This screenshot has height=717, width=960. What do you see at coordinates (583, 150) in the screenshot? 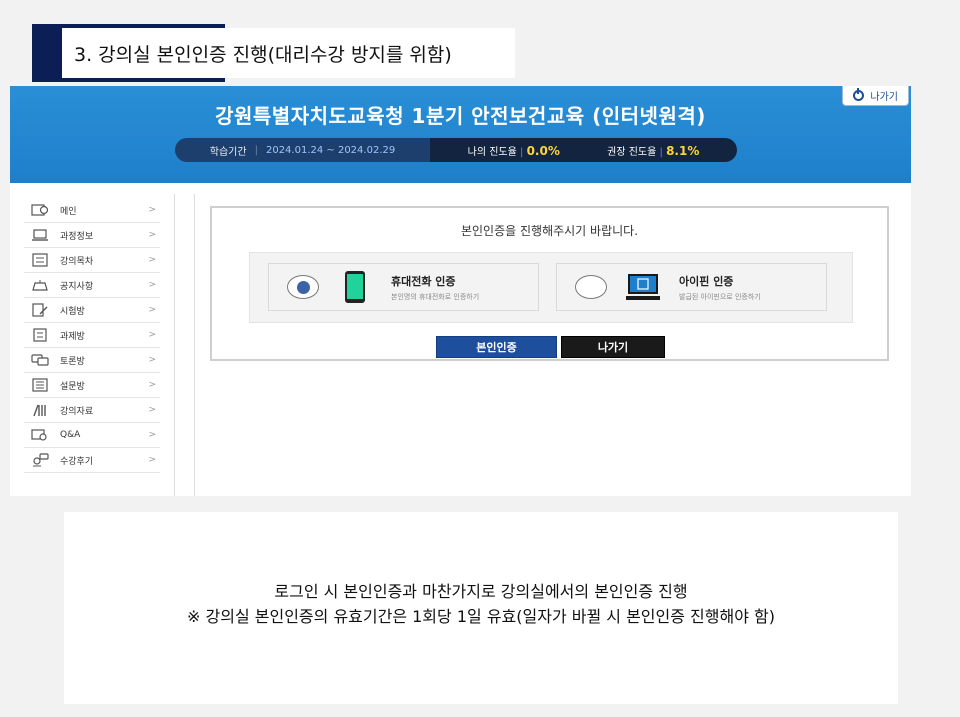
I see `progress-rates: 나의 진도율 | 0.0% 권장 진도율 | 8.1%` at bounding box center [583, 150].